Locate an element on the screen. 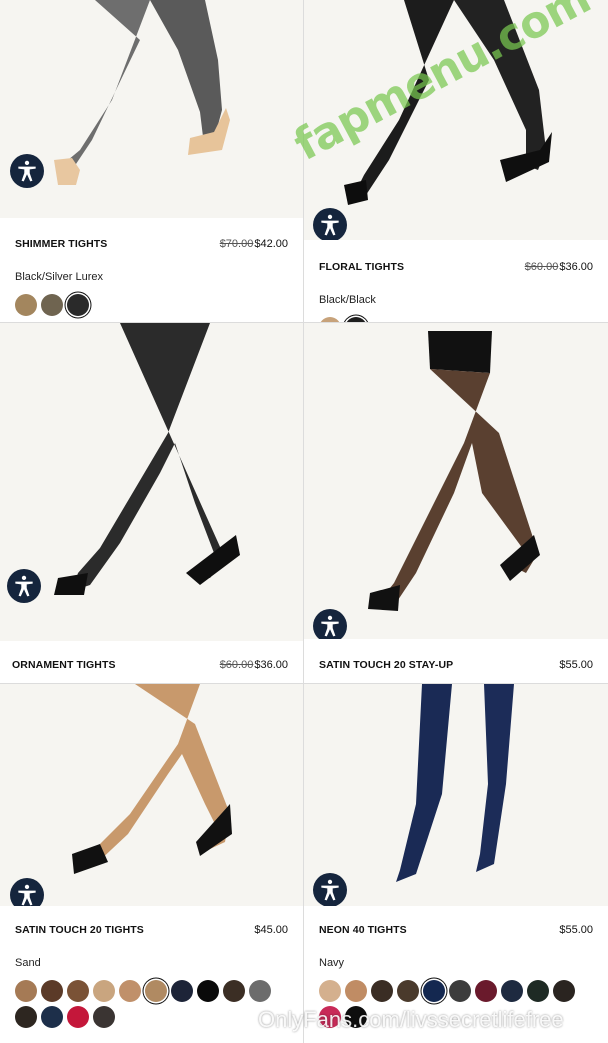 The width and height of the screenshot is (608, 1043). product-name: SATIN TOUCH 20 TIGHTS is located at coordinates (79, 930).